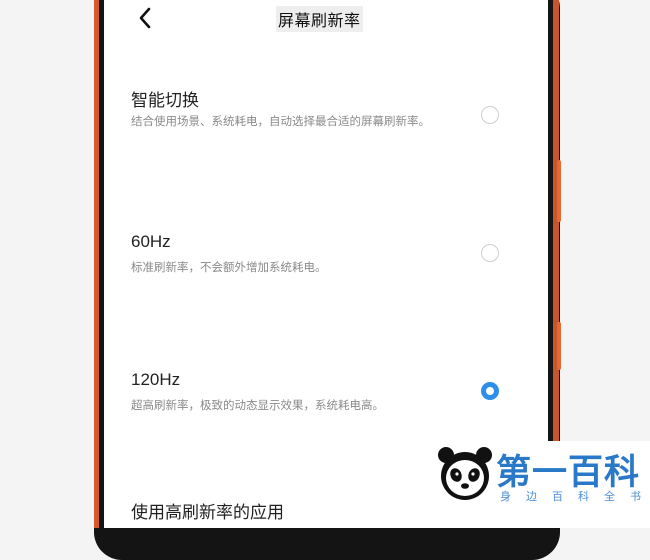  What do you see at coordinates (229, 268) in the screenshot?
I see `option-description: 标准刷新率，不会额外增加系统耗电。` at bounding box center [229, 268].